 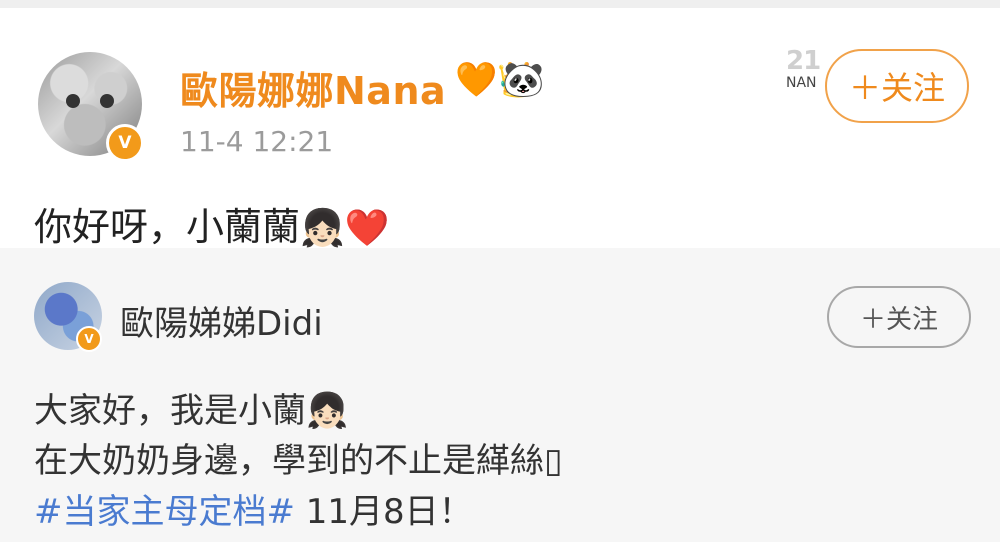 I want to click on repost-line-2-text: 在大奶奶身邊，學到的不止是緙絲, so click(x=289, y=461).